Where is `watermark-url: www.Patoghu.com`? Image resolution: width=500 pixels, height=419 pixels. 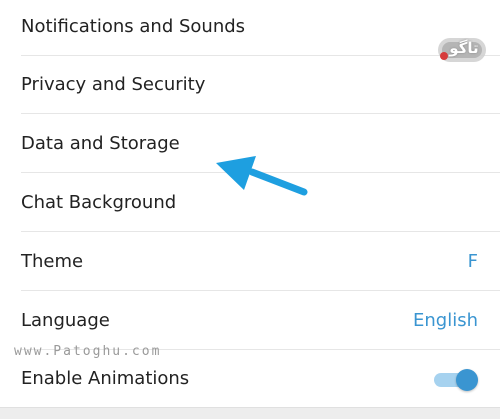
watermark-url: www.Patoghu.com is located at coordinates (88, 351).